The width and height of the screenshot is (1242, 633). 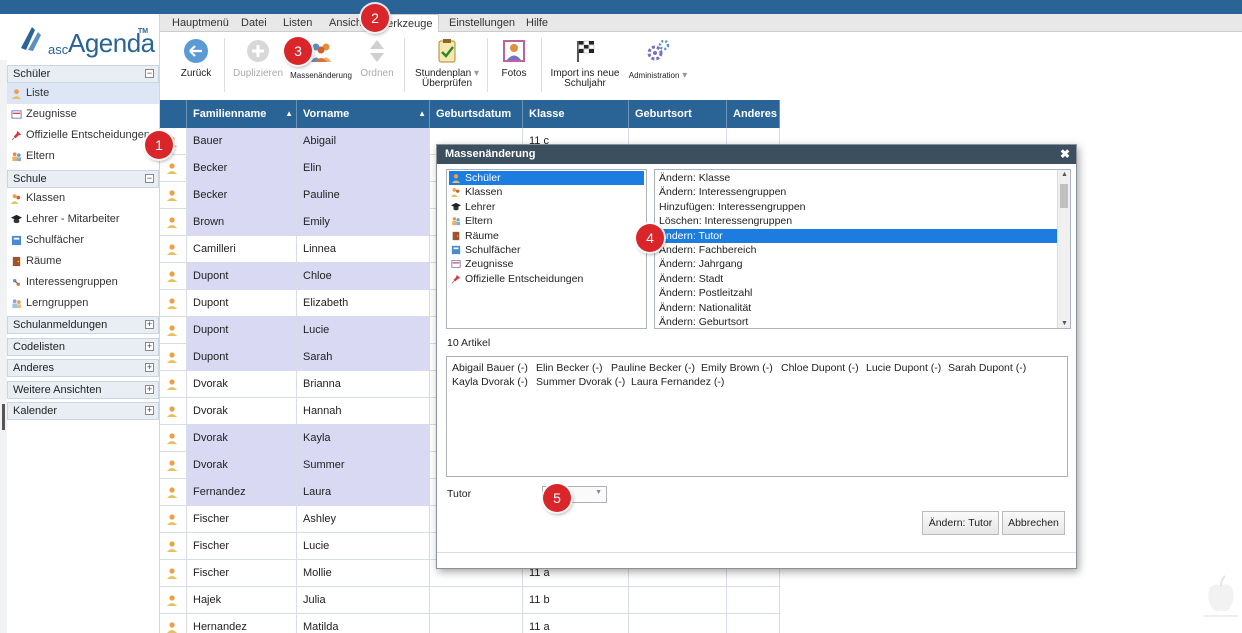 What do you see at coordinates (83, 261) in the screenshot?
I see `sidebar-item-rooms: Räume` at bounding box center [83, 261].